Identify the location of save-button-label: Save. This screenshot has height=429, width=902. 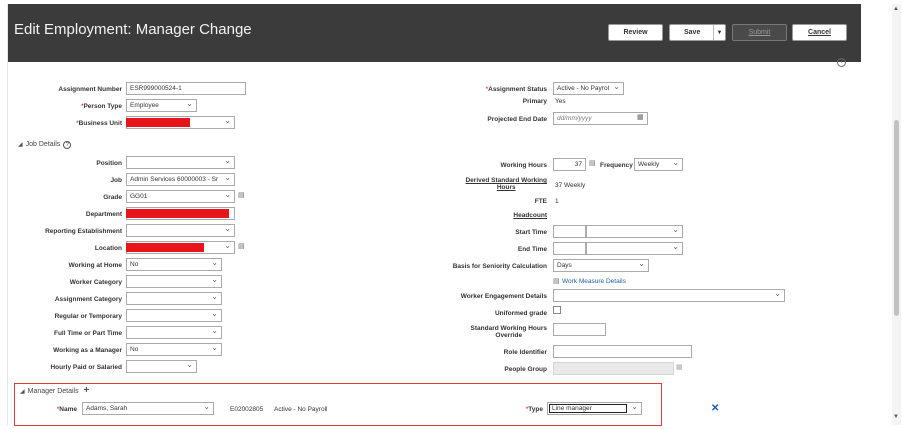
(692, 32).